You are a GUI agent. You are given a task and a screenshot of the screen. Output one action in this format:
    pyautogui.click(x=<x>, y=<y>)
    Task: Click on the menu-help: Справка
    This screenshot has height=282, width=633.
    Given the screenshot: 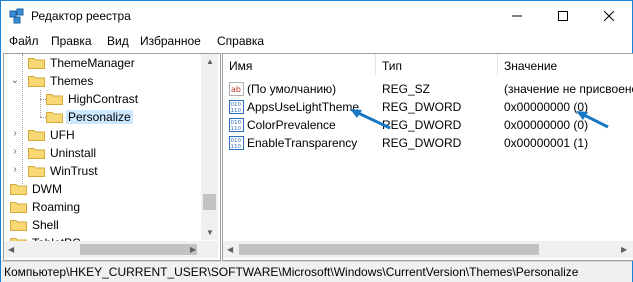 What is the action you would take?
    pyautogui.click(x=240, y=41)
    